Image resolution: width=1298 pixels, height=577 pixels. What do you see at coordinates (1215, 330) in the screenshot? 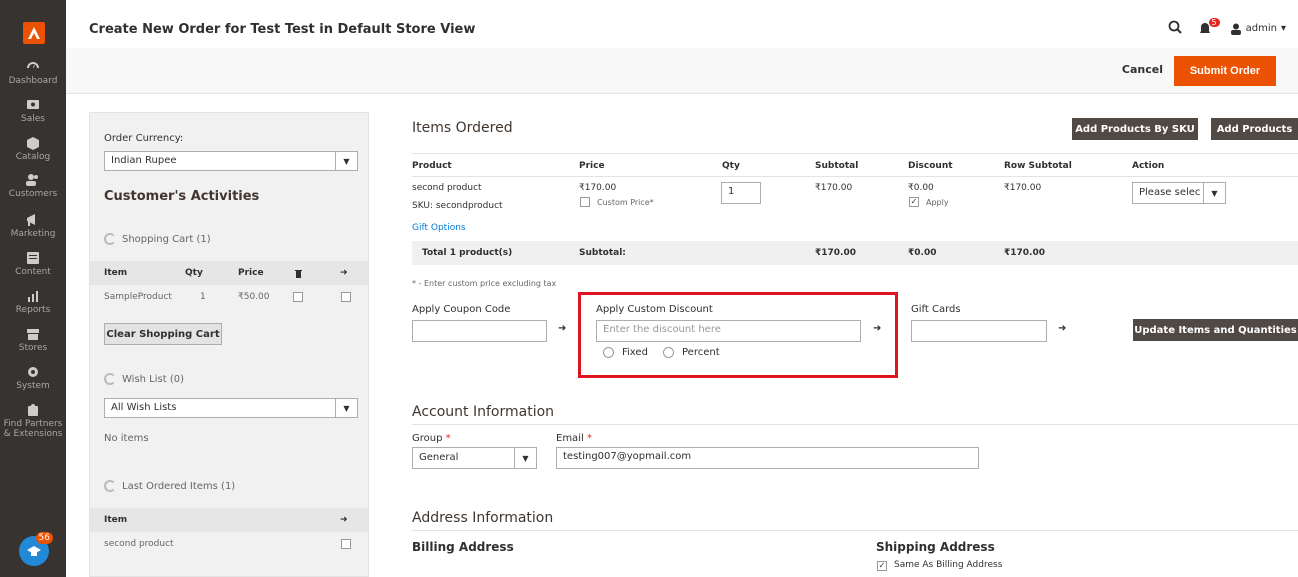
I see `update-items-button: Update Items and Quantities` at bounding box center [1215, 330].